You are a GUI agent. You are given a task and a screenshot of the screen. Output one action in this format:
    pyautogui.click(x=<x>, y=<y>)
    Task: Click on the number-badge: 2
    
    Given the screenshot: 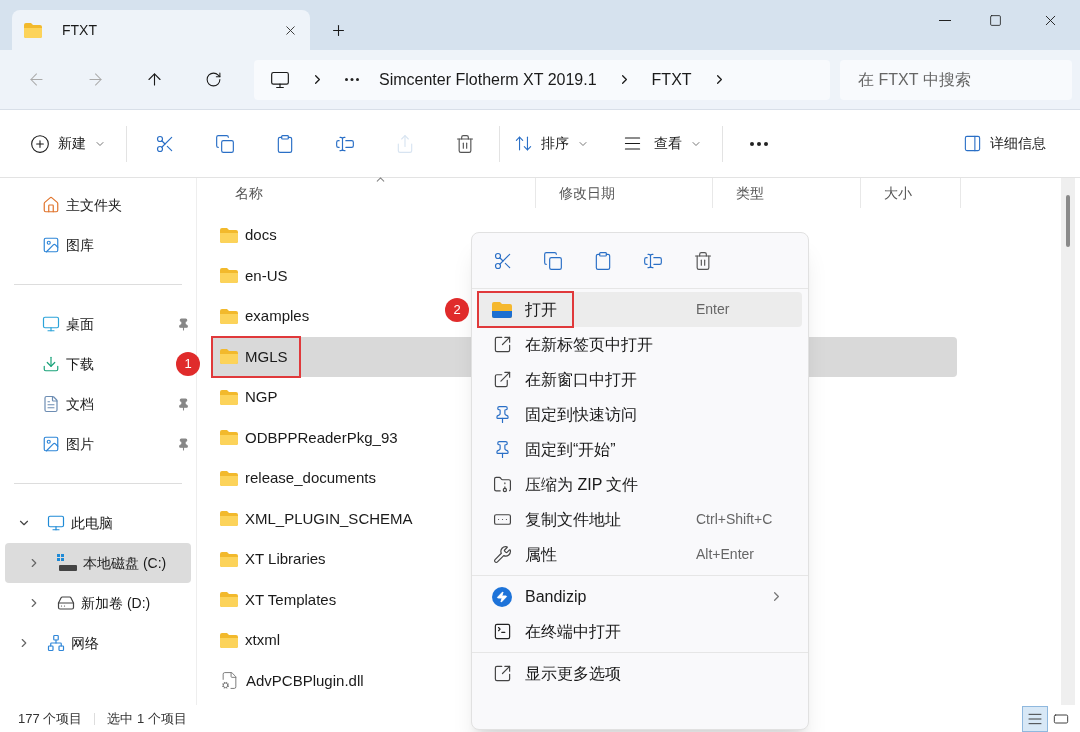 What is the action you would take?
    pyautogui.click(x=457, y=310)
    